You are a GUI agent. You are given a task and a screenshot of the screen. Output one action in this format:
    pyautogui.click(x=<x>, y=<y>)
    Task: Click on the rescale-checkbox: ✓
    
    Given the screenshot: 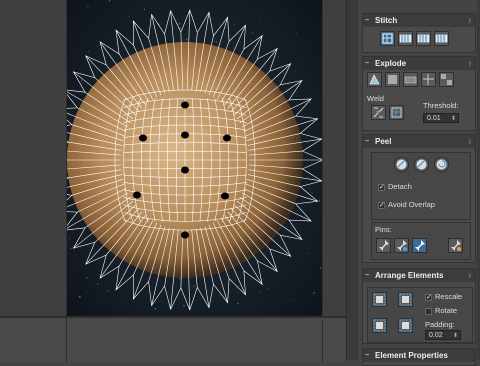 What is the action you would take?
    pyautogui.click(x=428, y=297)
    